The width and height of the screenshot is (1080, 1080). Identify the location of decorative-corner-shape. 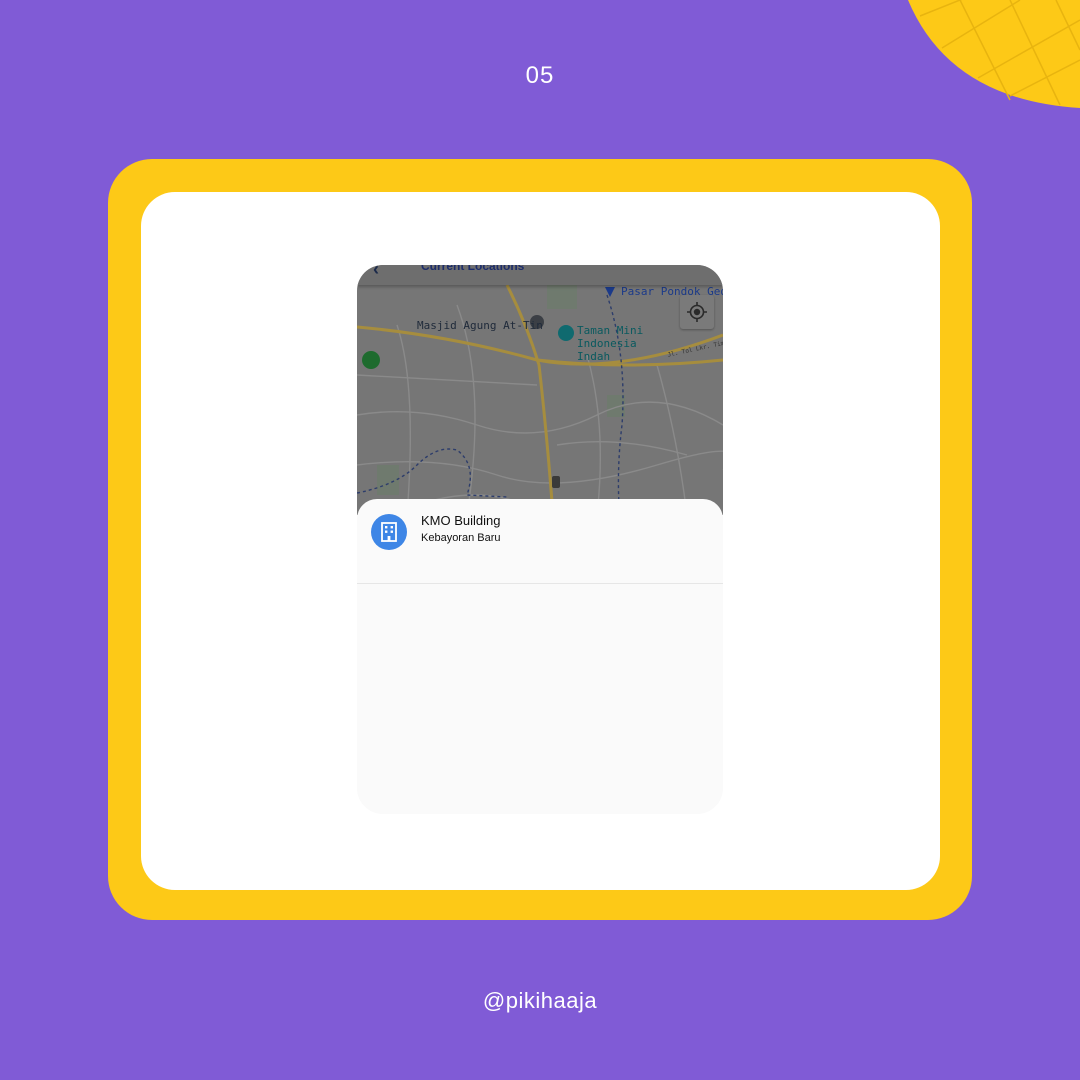
(994, 54).